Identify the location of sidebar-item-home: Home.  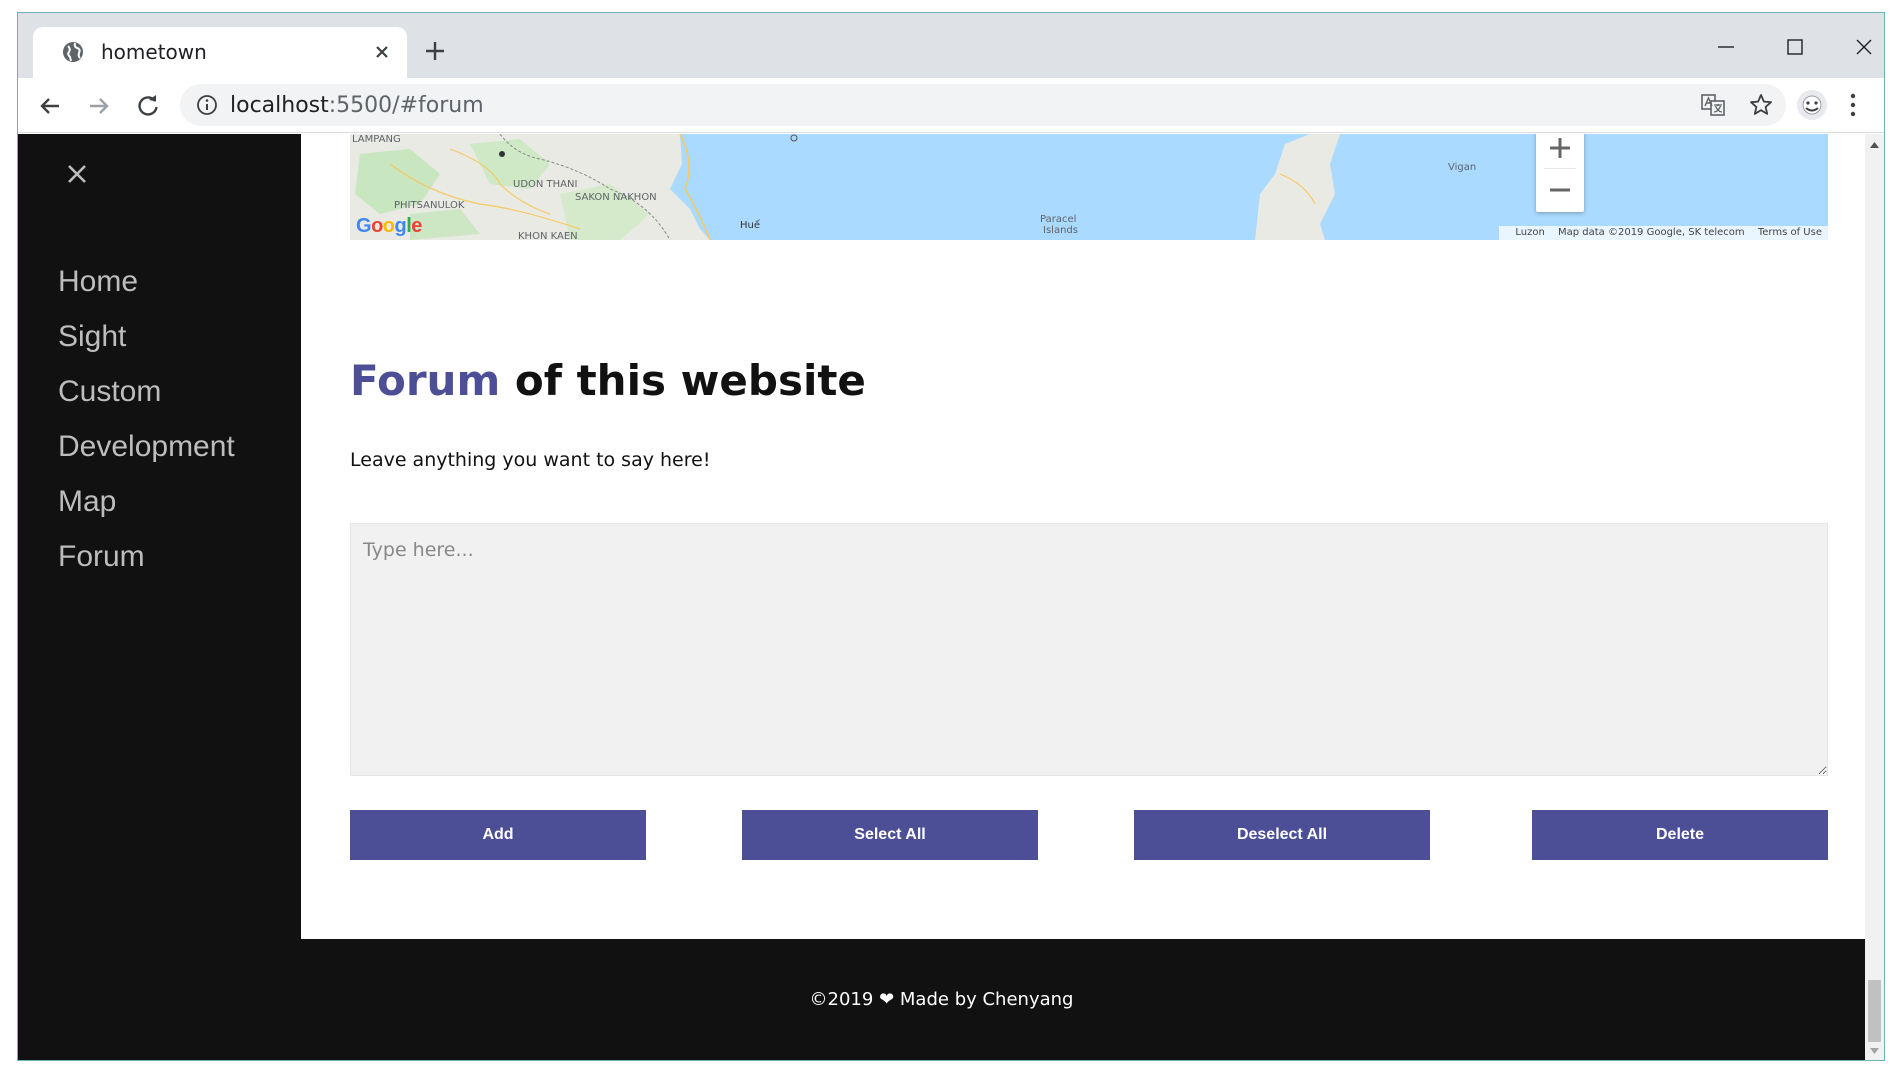
(146, 281).